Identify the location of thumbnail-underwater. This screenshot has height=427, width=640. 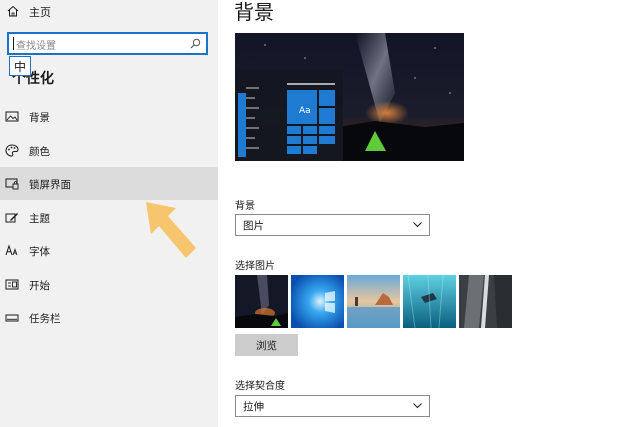
(429, 301).